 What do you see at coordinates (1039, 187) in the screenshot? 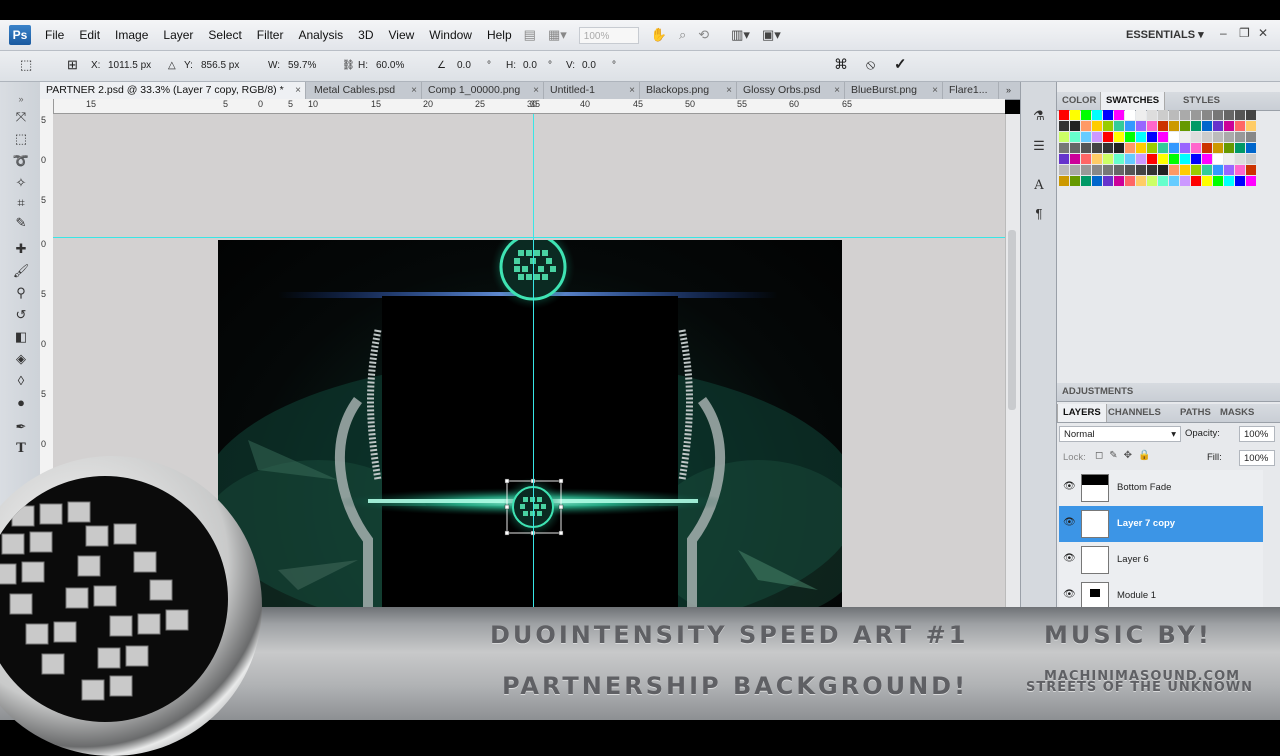
I see `character-panel-icon: A` at bounding box center [1039, 187].